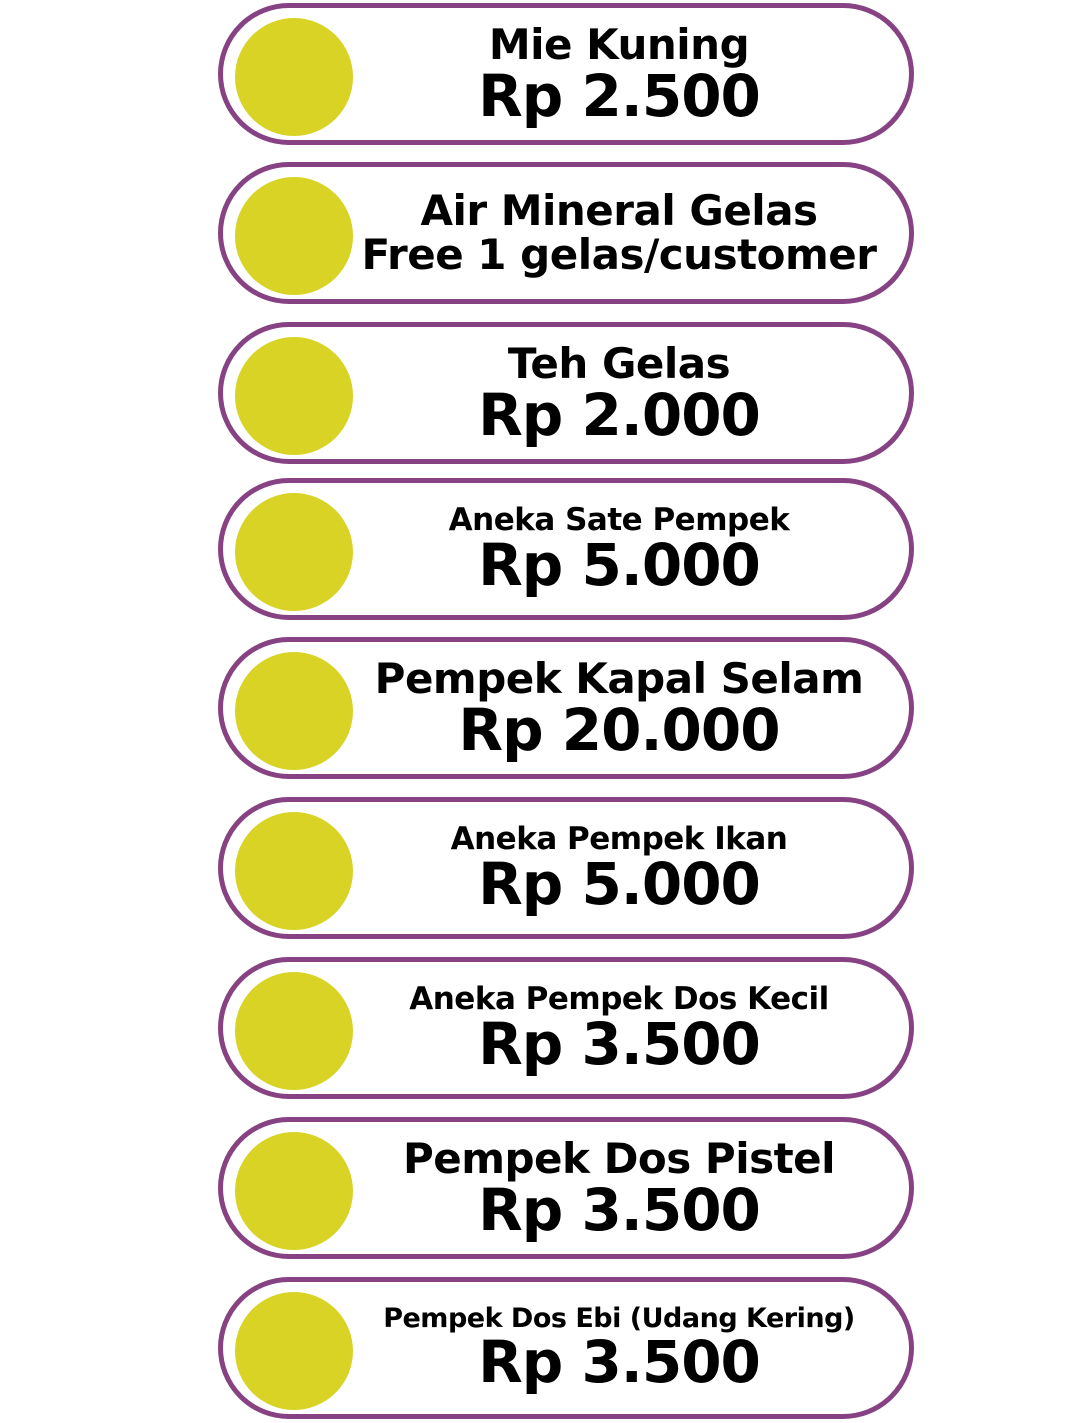 The width and height of the screenshot is (1080, 1423). I want to click on item-price: Rp 2.500, so click(619, 96).